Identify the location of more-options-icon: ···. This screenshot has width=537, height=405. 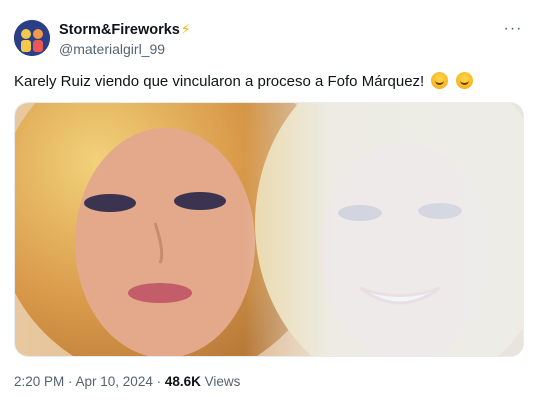
(513, 28).